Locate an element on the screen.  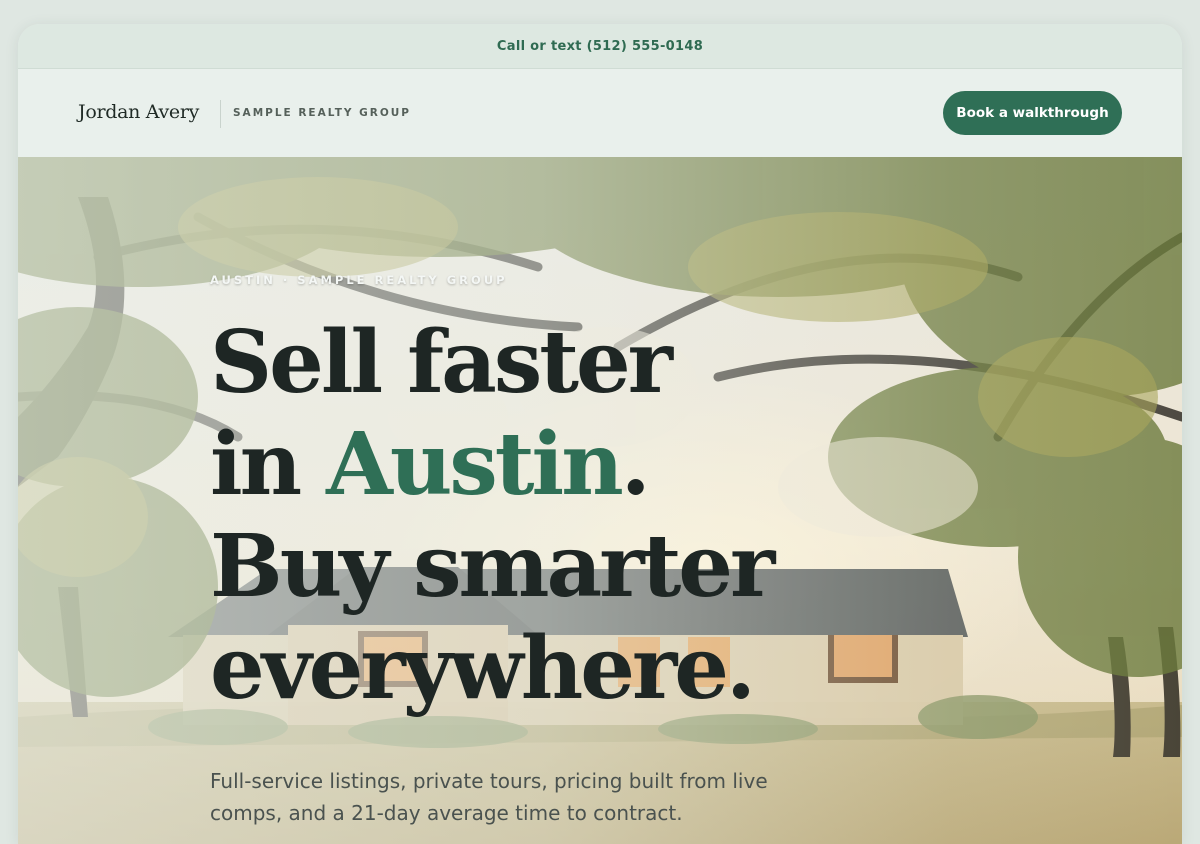
headline-line-2: in Austin. is located at coordinates (491, 465).